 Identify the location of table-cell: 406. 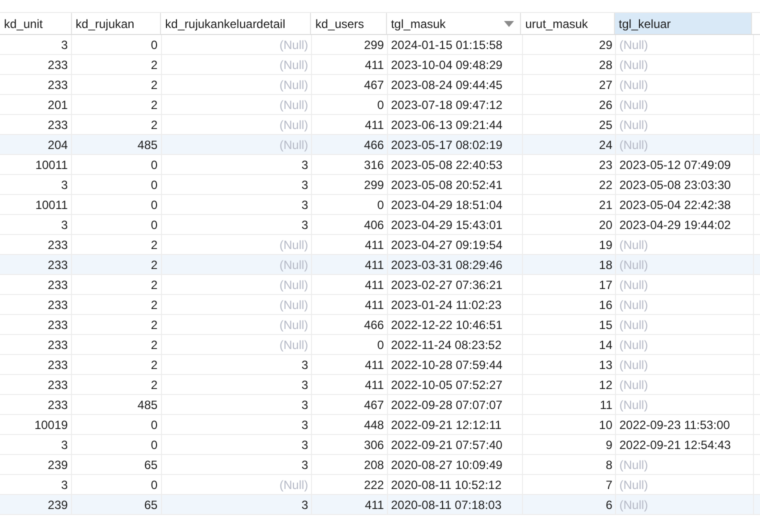
(374, 225).